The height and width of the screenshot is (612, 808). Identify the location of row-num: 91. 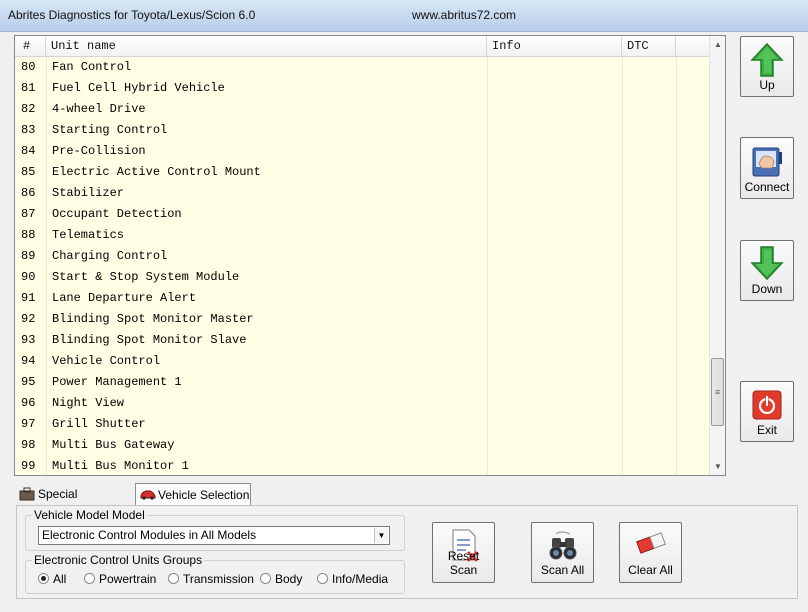
(28, 298).